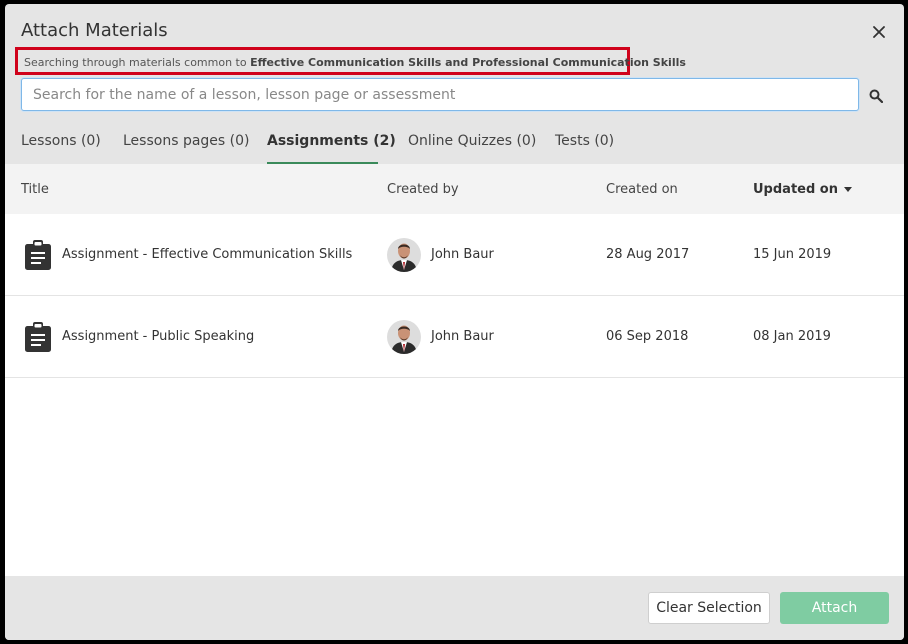 This screenshot has height=644, width=908. I want to click on row-created-on: 06 Sep 2018, so click(647, 336).